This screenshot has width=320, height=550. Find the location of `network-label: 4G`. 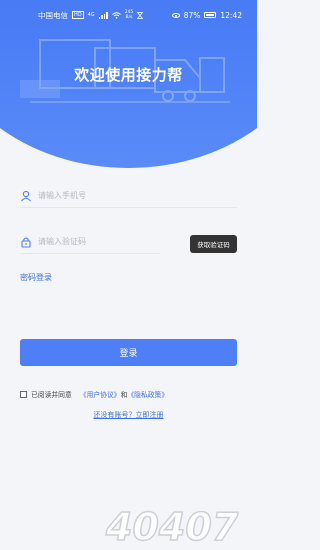

network-label: 4G is located at coordinates (91, 15).